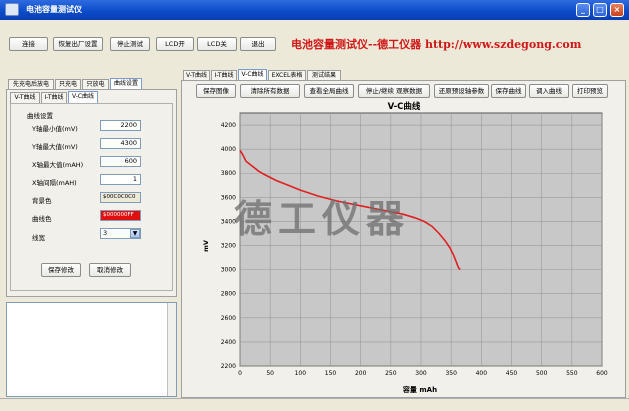  I want to click on stop-continue-button: 停止/继续 观察数据, so click(394, 91).